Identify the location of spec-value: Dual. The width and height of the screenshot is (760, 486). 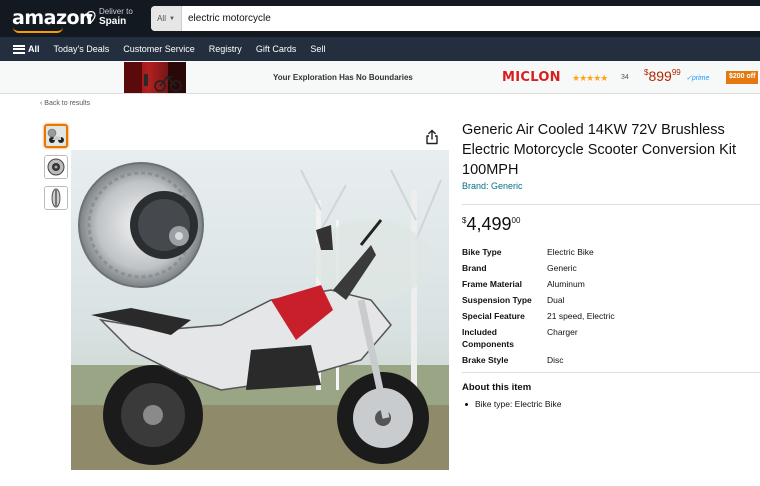
(556, 300).